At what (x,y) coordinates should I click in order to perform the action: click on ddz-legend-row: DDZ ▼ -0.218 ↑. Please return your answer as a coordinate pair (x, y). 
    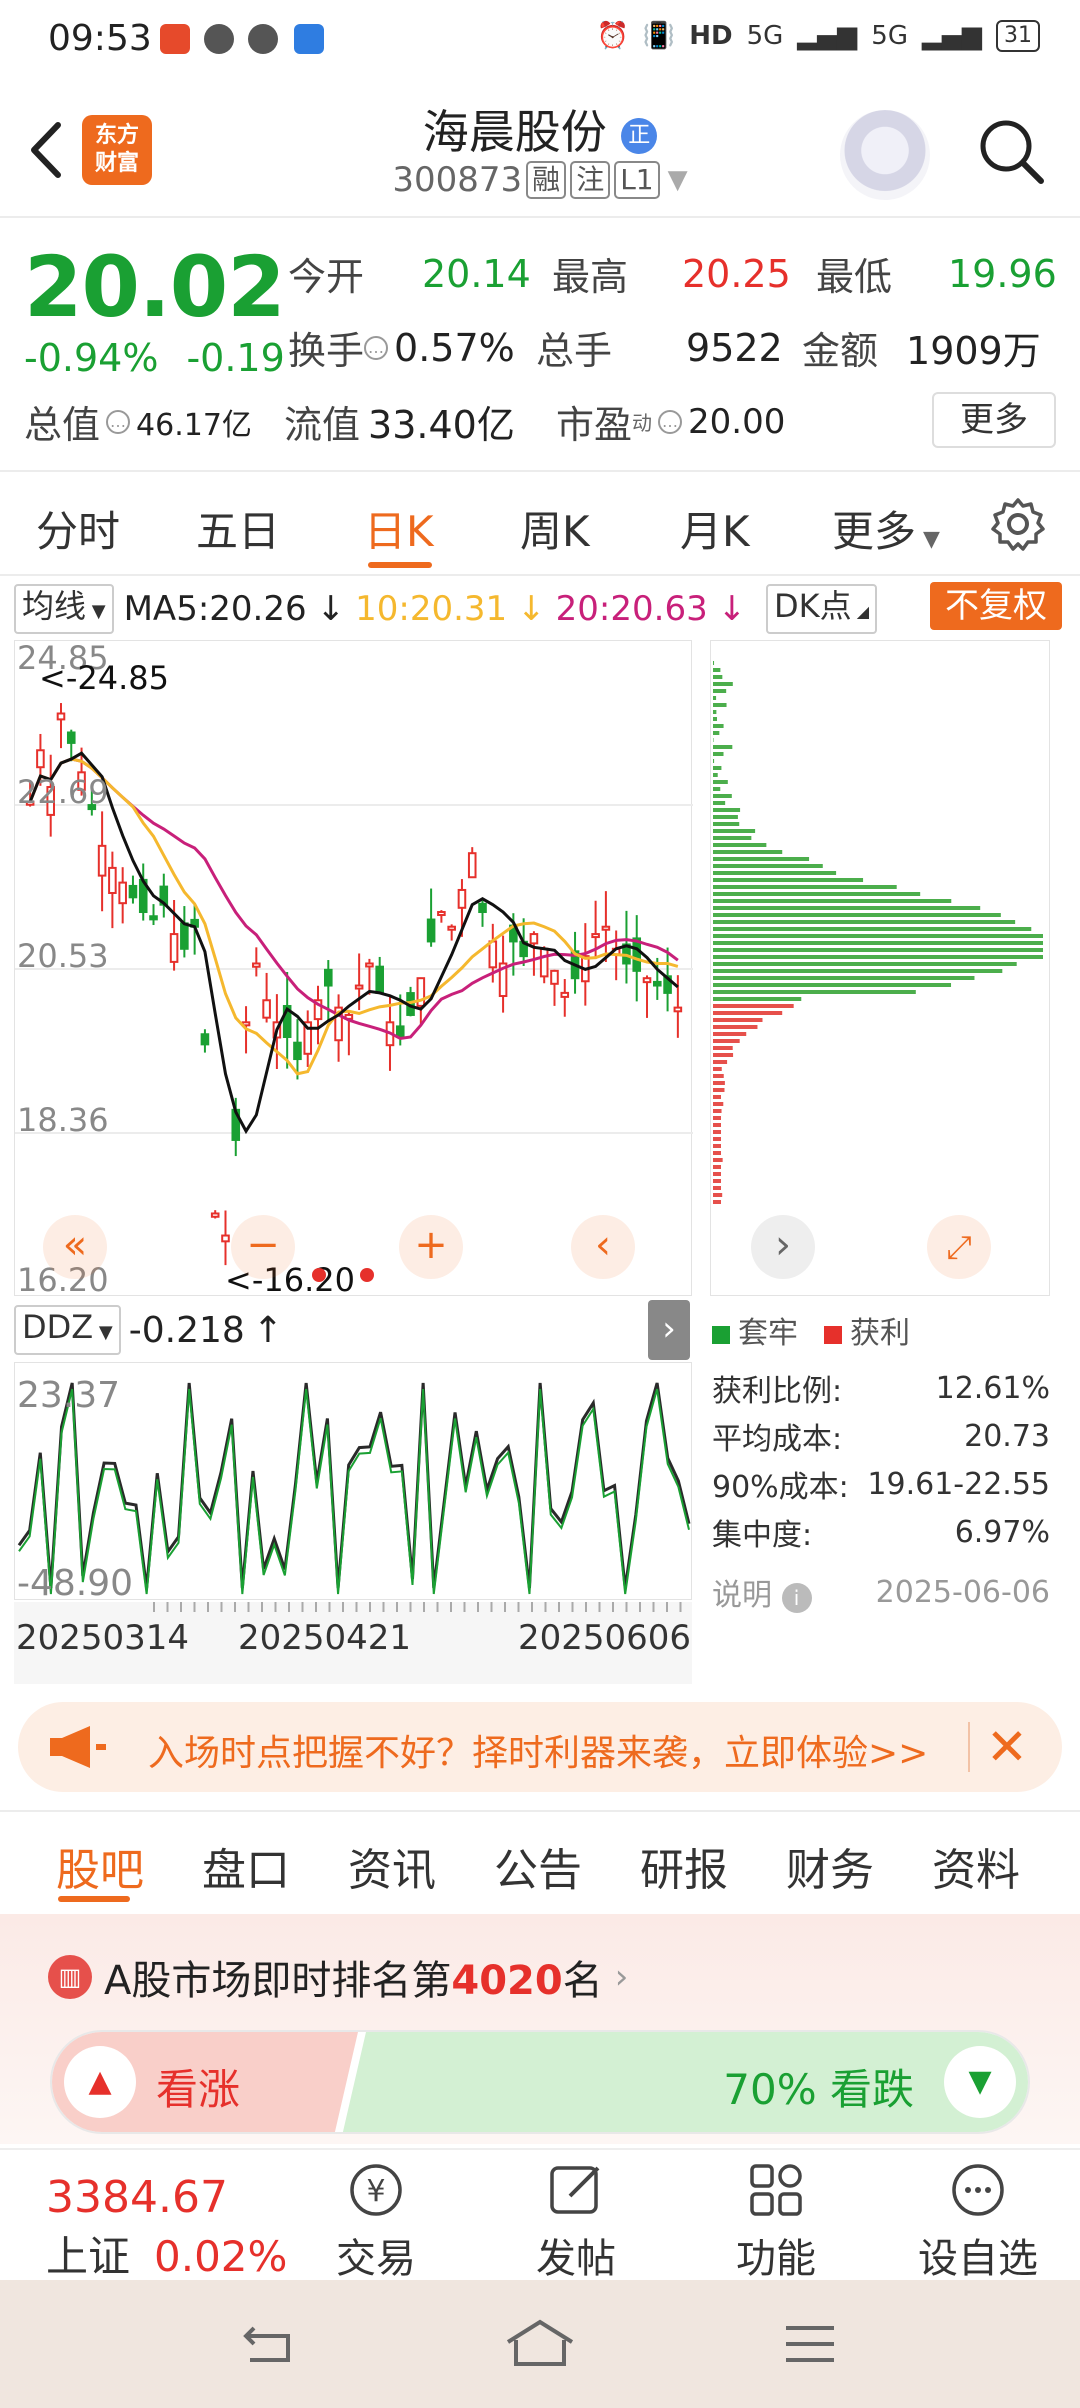
    Looking at the image, I should click on (148, 1330).